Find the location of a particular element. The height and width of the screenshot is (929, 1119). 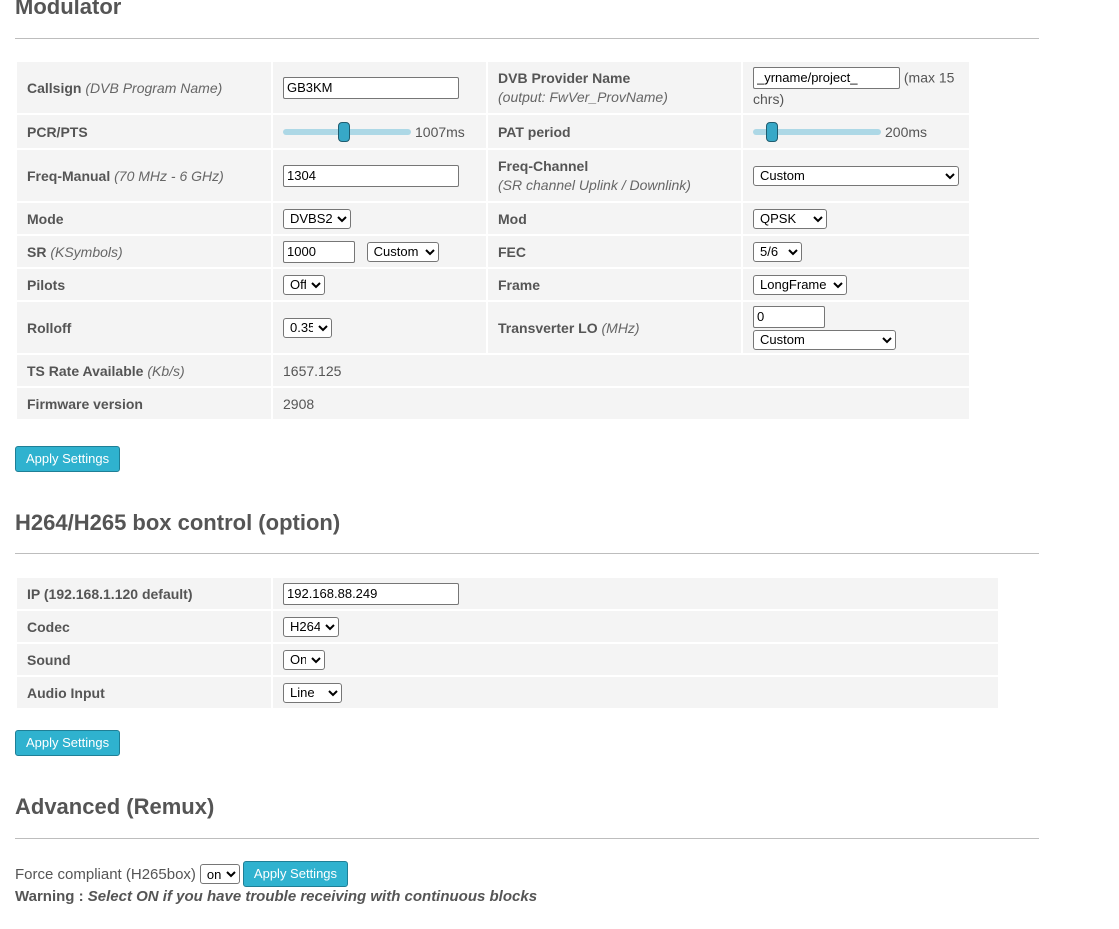

firmware-row: Firmware version 2908 is located at coordinates (493, 403).